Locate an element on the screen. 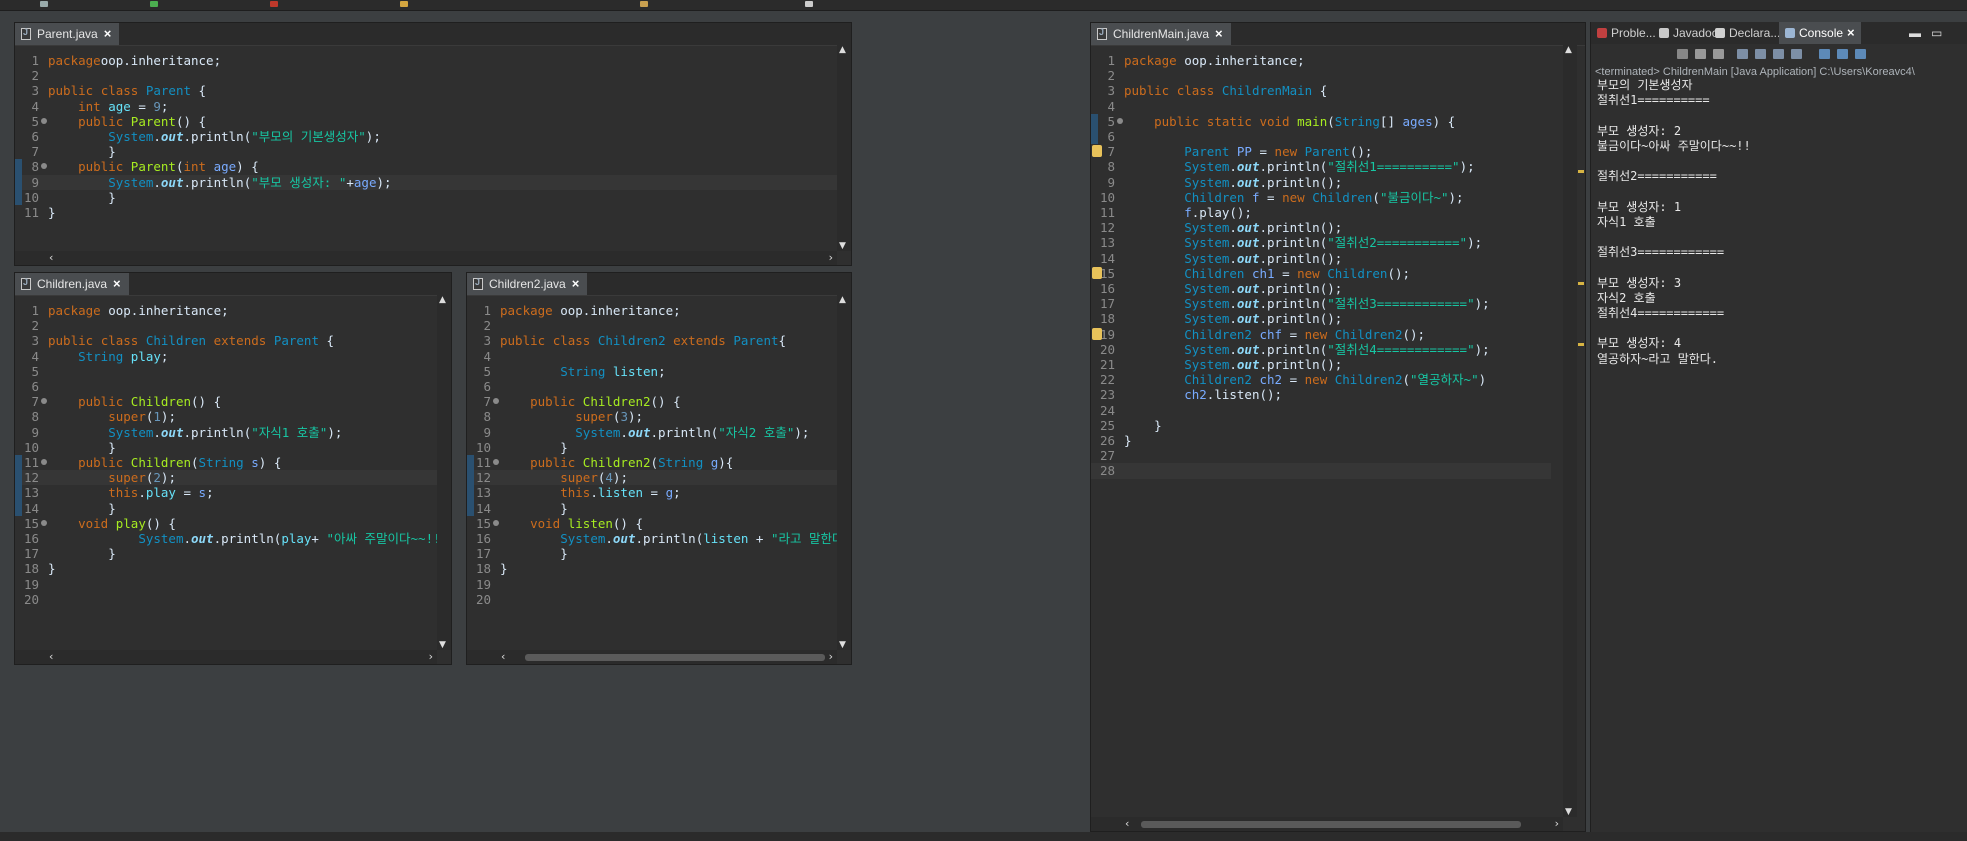 The height and width of the screenshot is (841, 1967). remove-all-icon is located at coordinates (1718, 54).